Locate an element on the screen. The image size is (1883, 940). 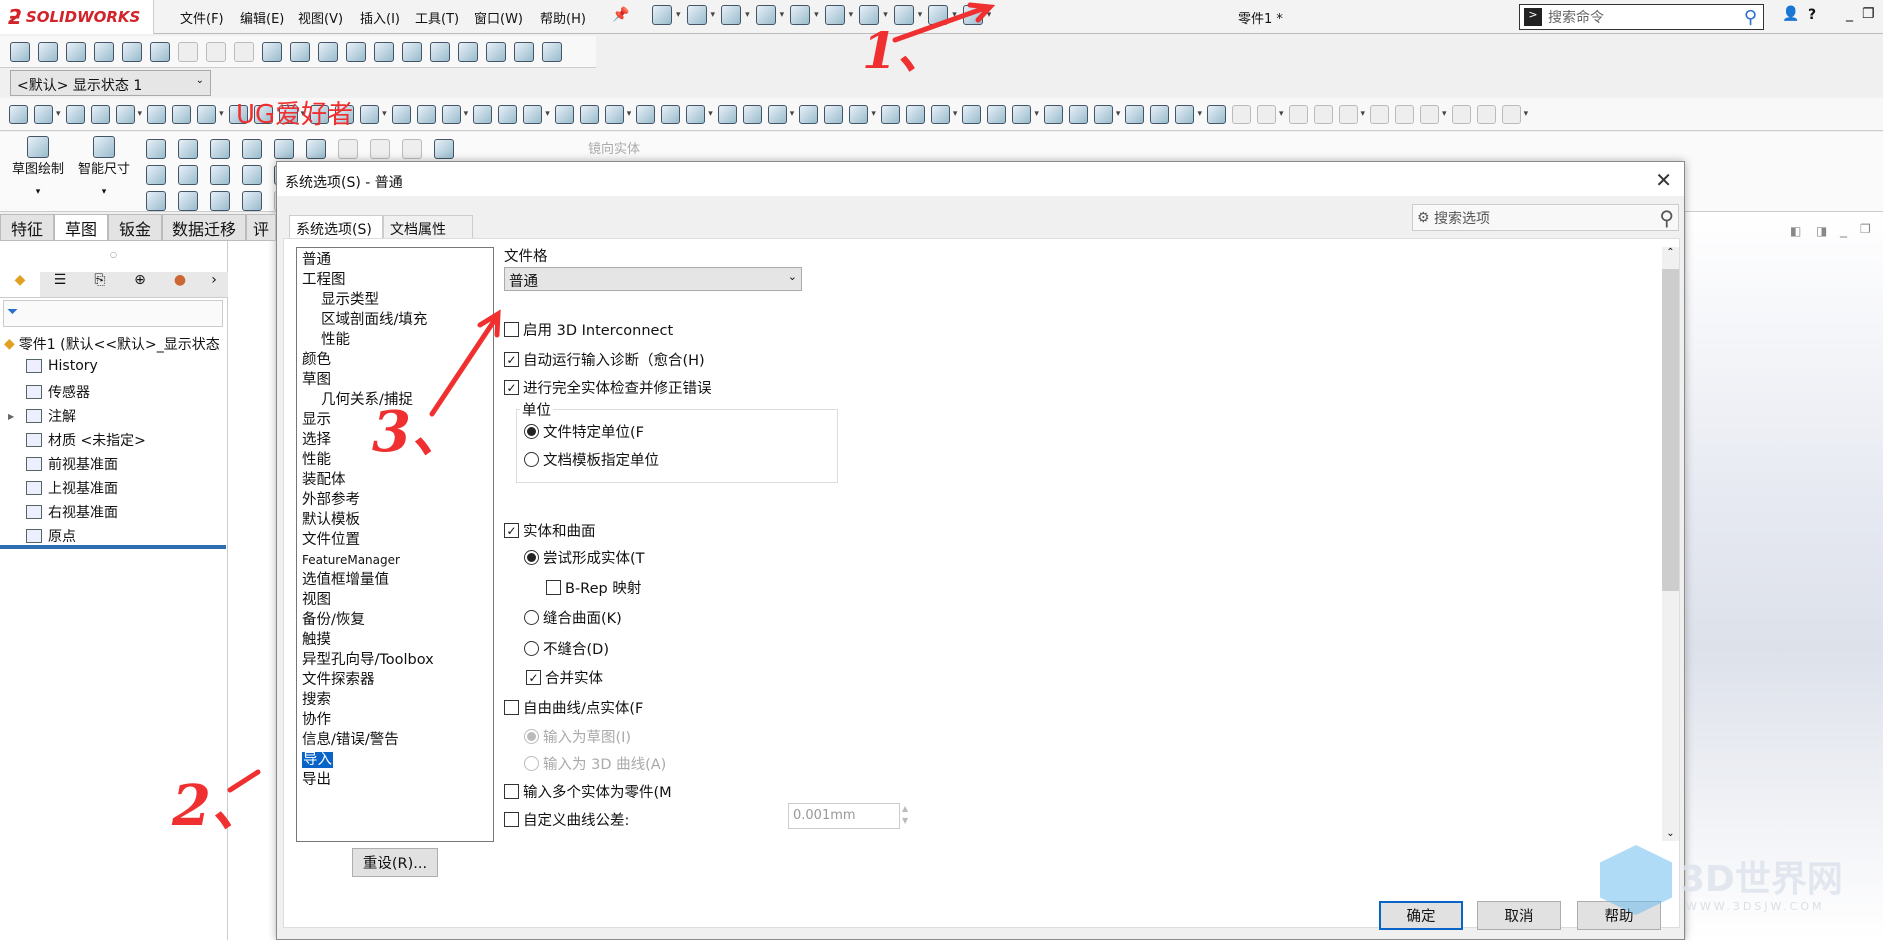
zebra-icon is located at coordinates (468, 51).